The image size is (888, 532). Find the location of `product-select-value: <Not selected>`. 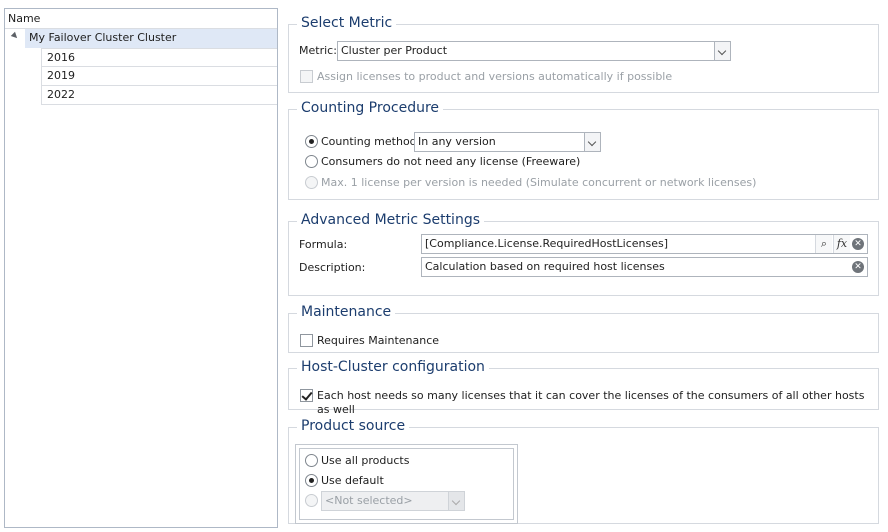

product-select-value: <Not selected> is located at coordinates (369, 500).